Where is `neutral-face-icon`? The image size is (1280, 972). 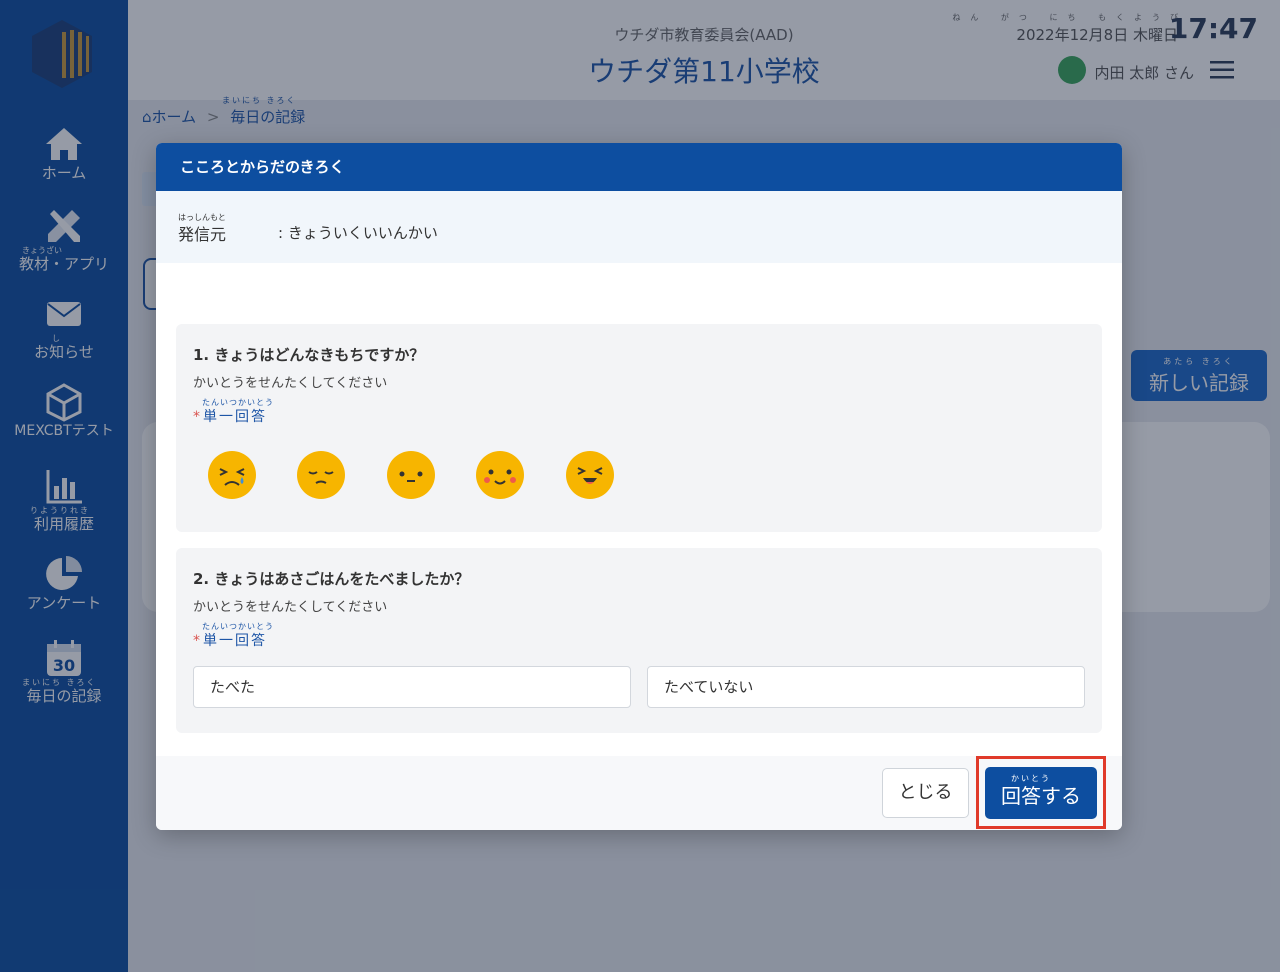 neutral-face-icon is located at coordinates (411, 475).